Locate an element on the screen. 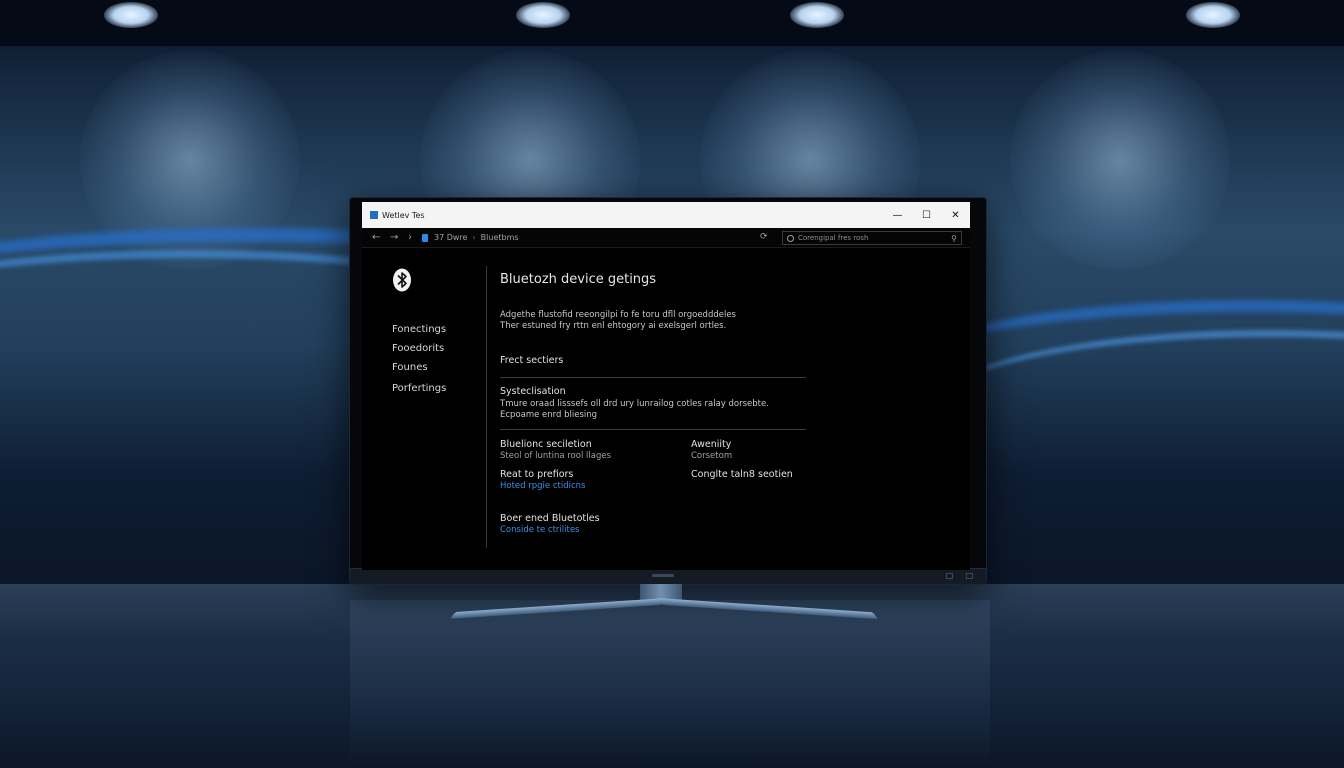  close-icon: ✕ is located at coordinates (955, 215).